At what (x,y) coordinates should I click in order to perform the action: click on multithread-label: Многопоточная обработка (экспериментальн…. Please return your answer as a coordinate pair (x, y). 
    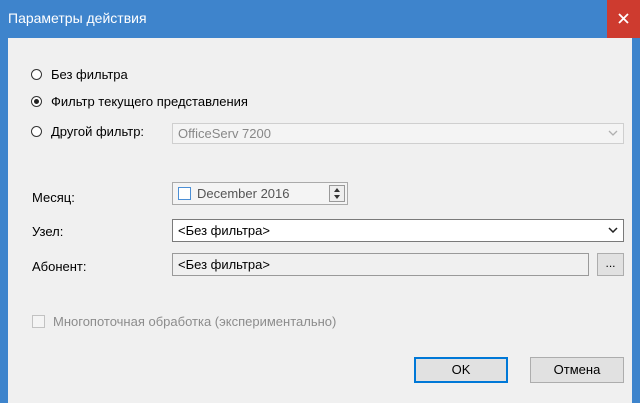
    Looking at the image, I should click on (195, 321).